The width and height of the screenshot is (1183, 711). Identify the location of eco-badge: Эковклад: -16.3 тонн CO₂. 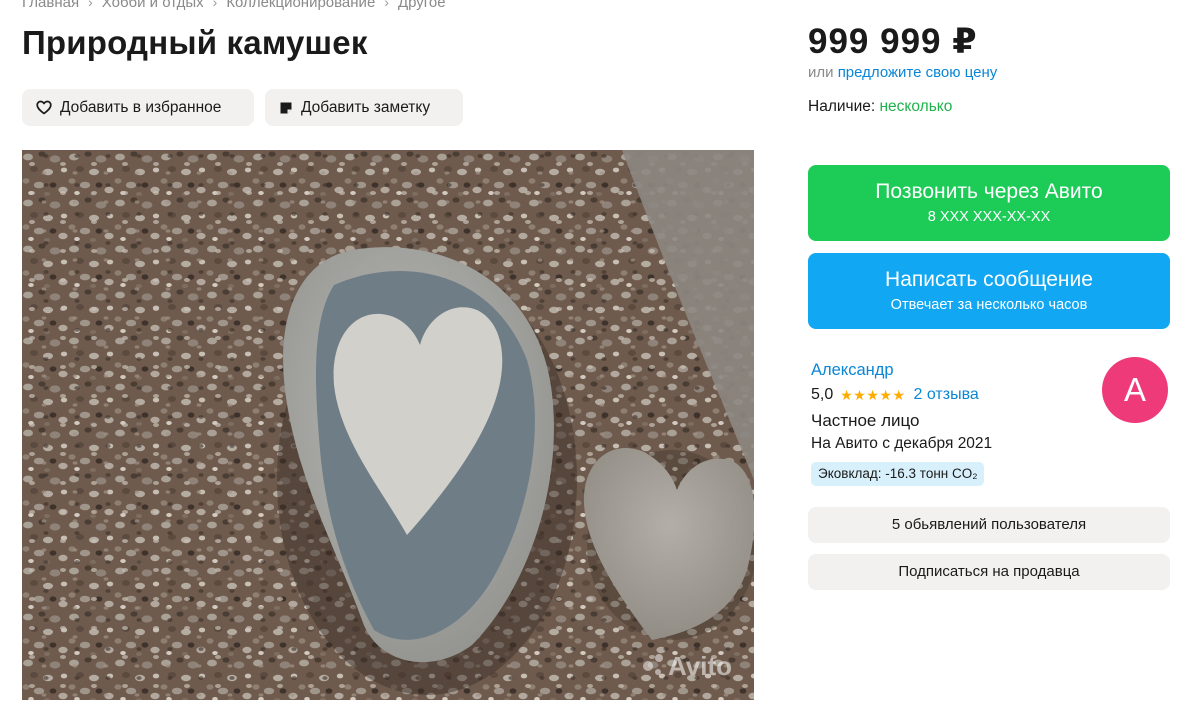
(898, 474).